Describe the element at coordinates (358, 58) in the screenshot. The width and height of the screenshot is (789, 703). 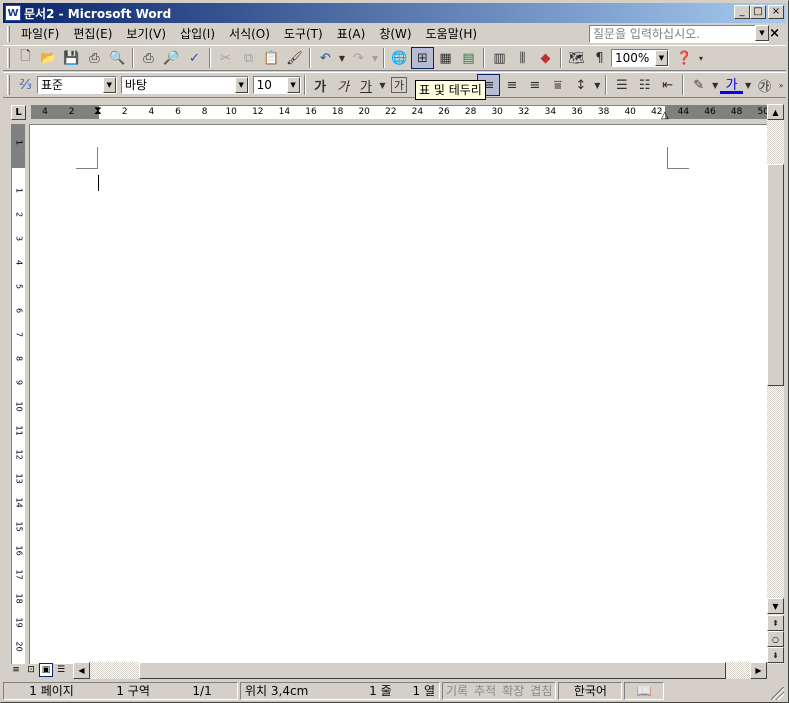
I see `redo-icon: ↷` at that location.